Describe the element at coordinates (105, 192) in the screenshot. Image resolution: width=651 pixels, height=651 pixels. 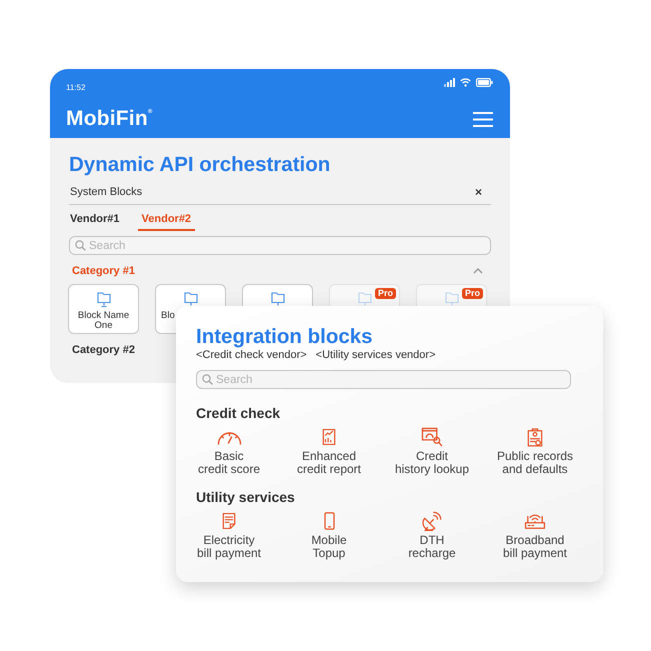
I see `panel-label: System Blocks` at that location.